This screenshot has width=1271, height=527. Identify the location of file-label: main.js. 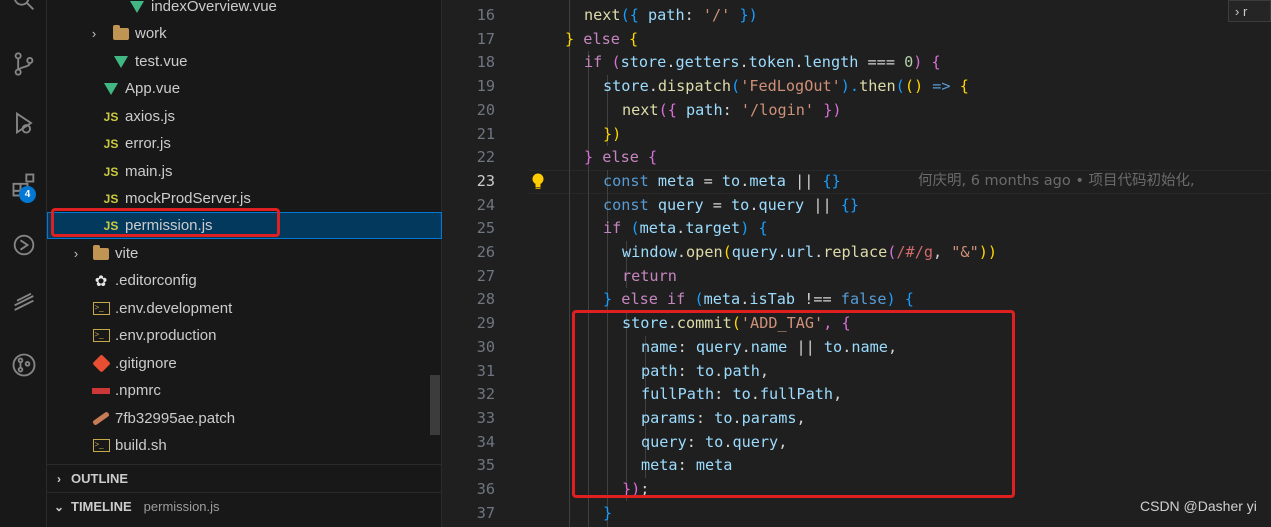
(149, 171).